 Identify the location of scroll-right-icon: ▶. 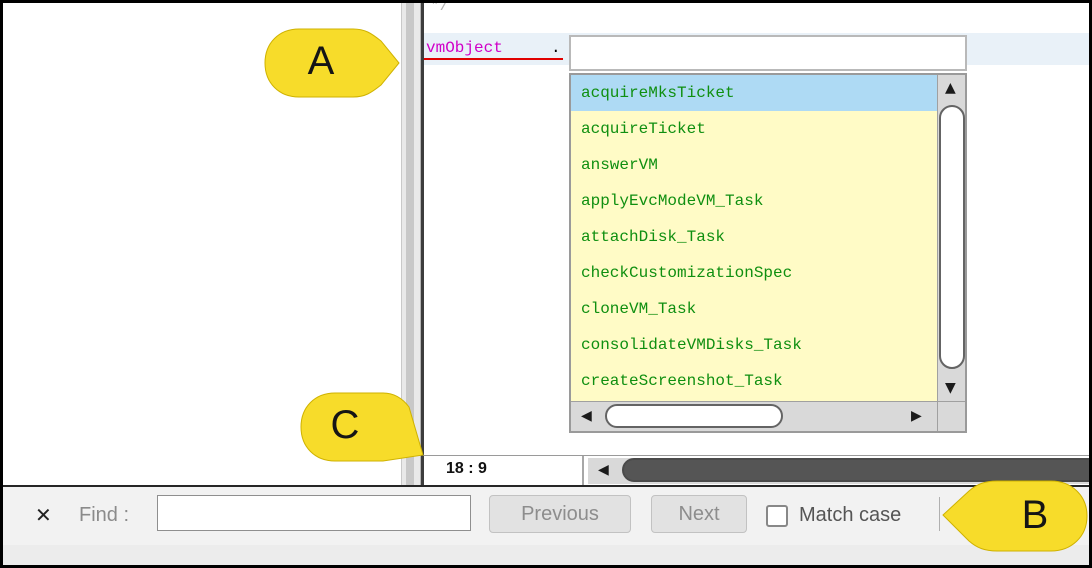
(916, 416).